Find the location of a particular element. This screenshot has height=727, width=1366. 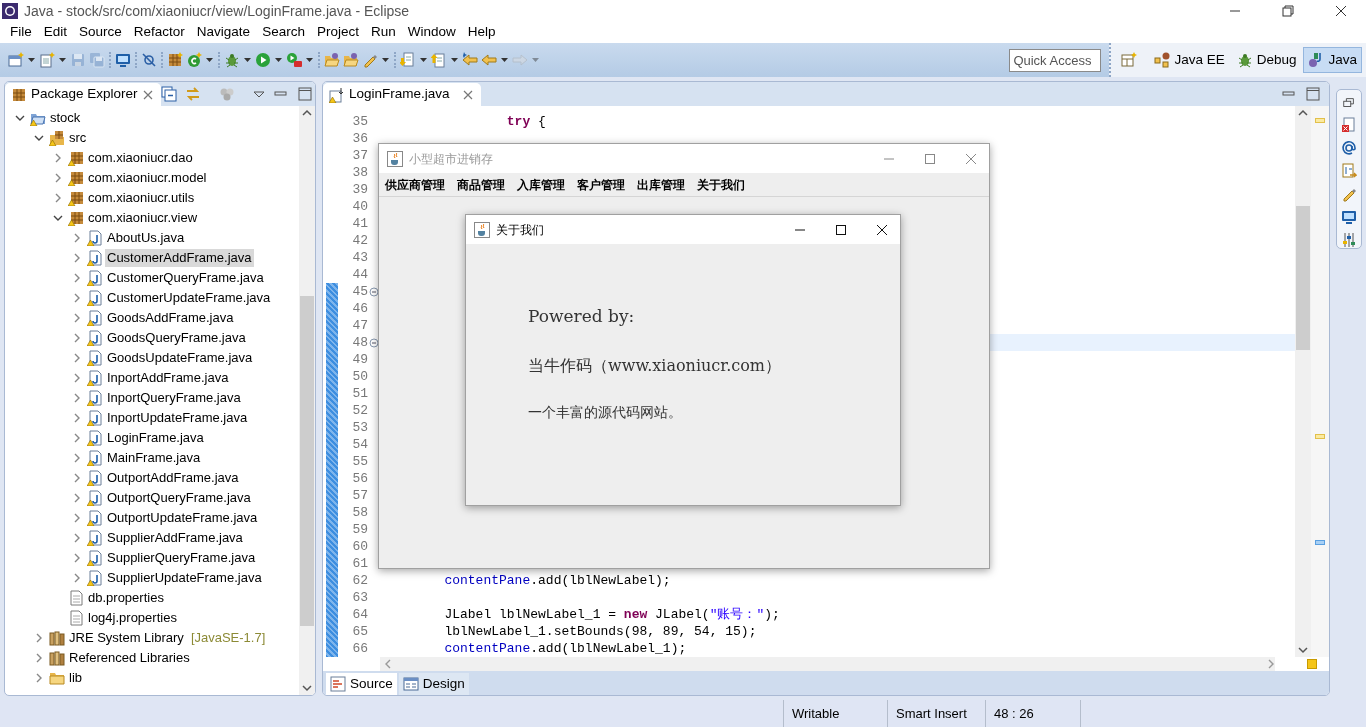

scroll-left-icon is located at coordinates (388, 664).